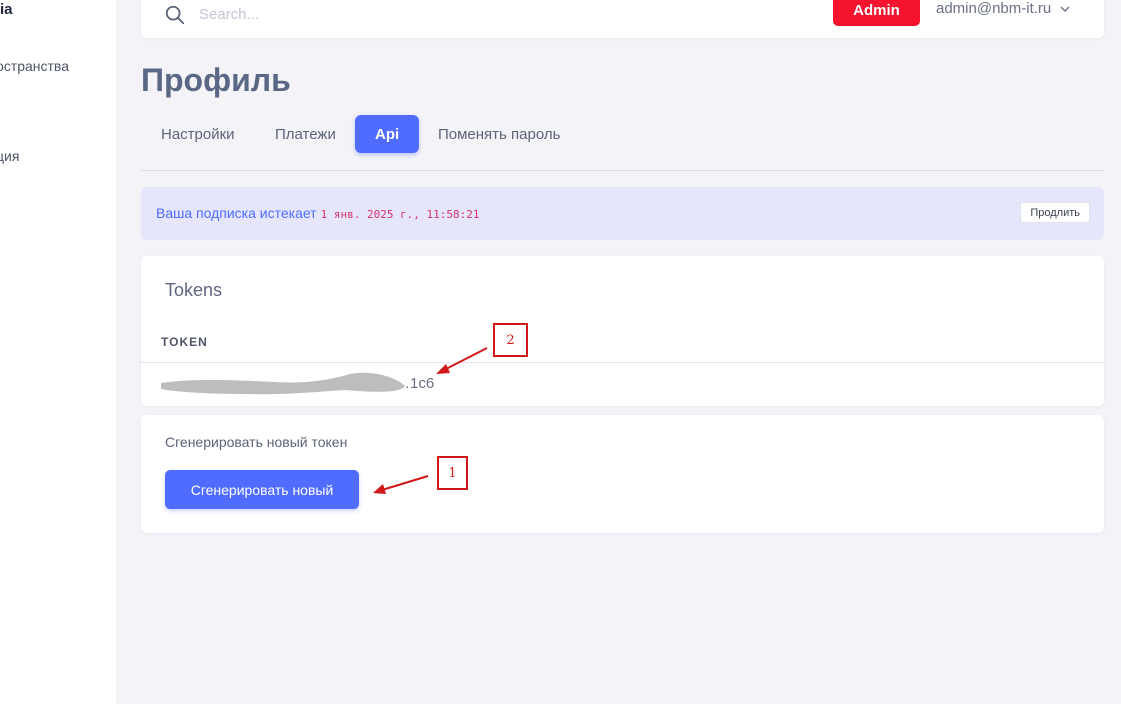 This screenshot has height=704, width=1121. Describe the element at coordinates (236, 213) in the screenshot. I see `subscription-label: Ваша подписка истекает` at that location.